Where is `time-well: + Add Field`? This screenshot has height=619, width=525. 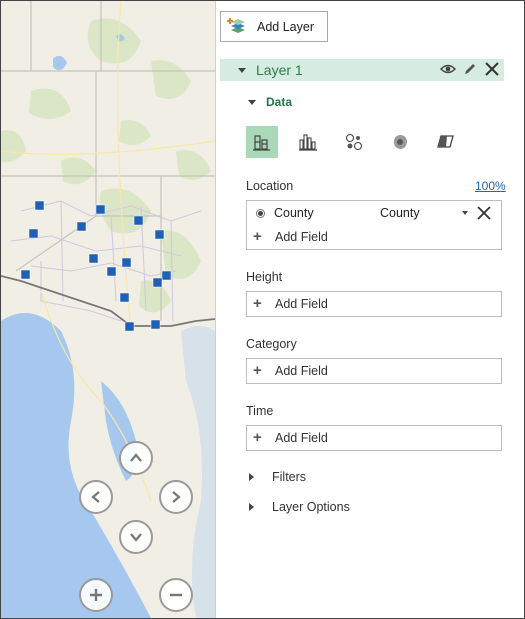 time-well: + Add Field is located at coordinates (374, 438).